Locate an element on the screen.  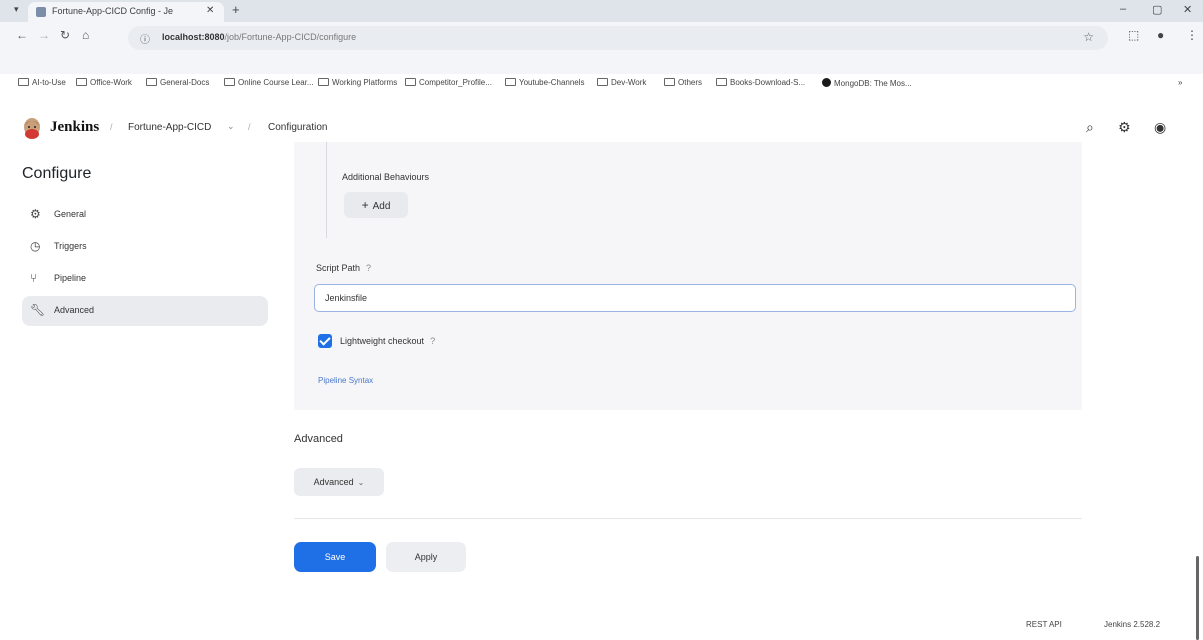
wrench-icon: 🔧︎ is located at coordinates (38, 310).